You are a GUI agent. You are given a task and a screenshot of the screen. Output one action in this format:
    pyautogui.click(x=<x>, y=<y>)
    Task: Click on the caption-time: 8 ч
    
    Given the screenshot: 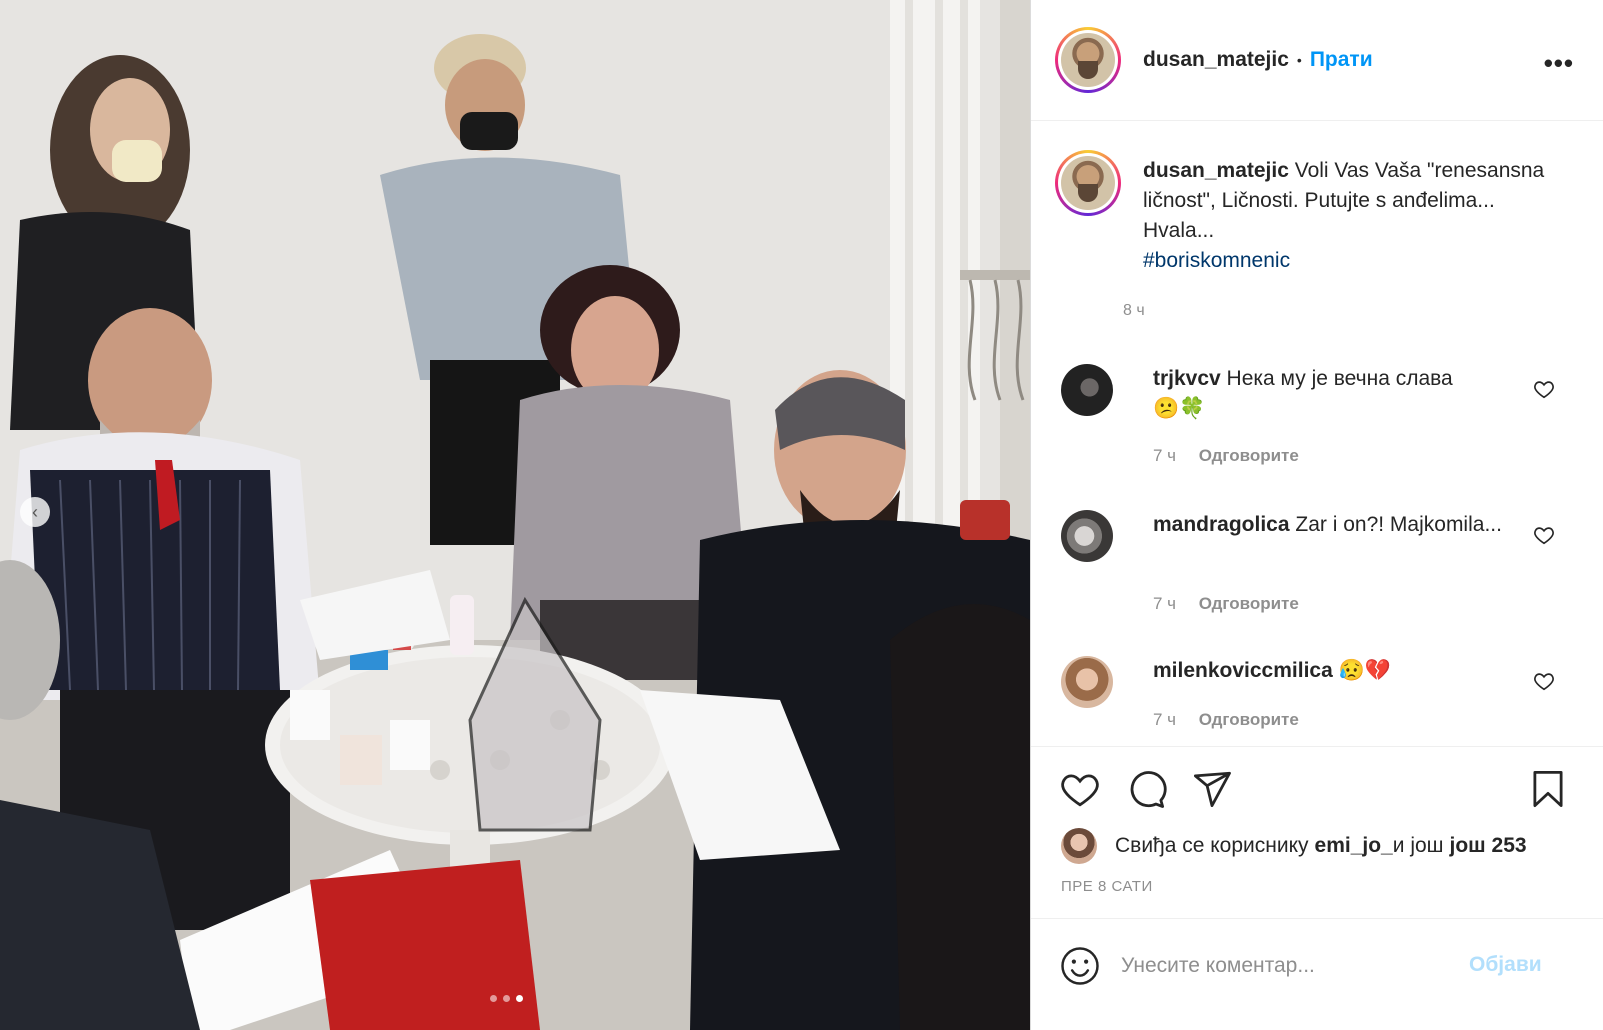 What is the action you would take?
    pyautogui.click(x=1134, y=310)
    